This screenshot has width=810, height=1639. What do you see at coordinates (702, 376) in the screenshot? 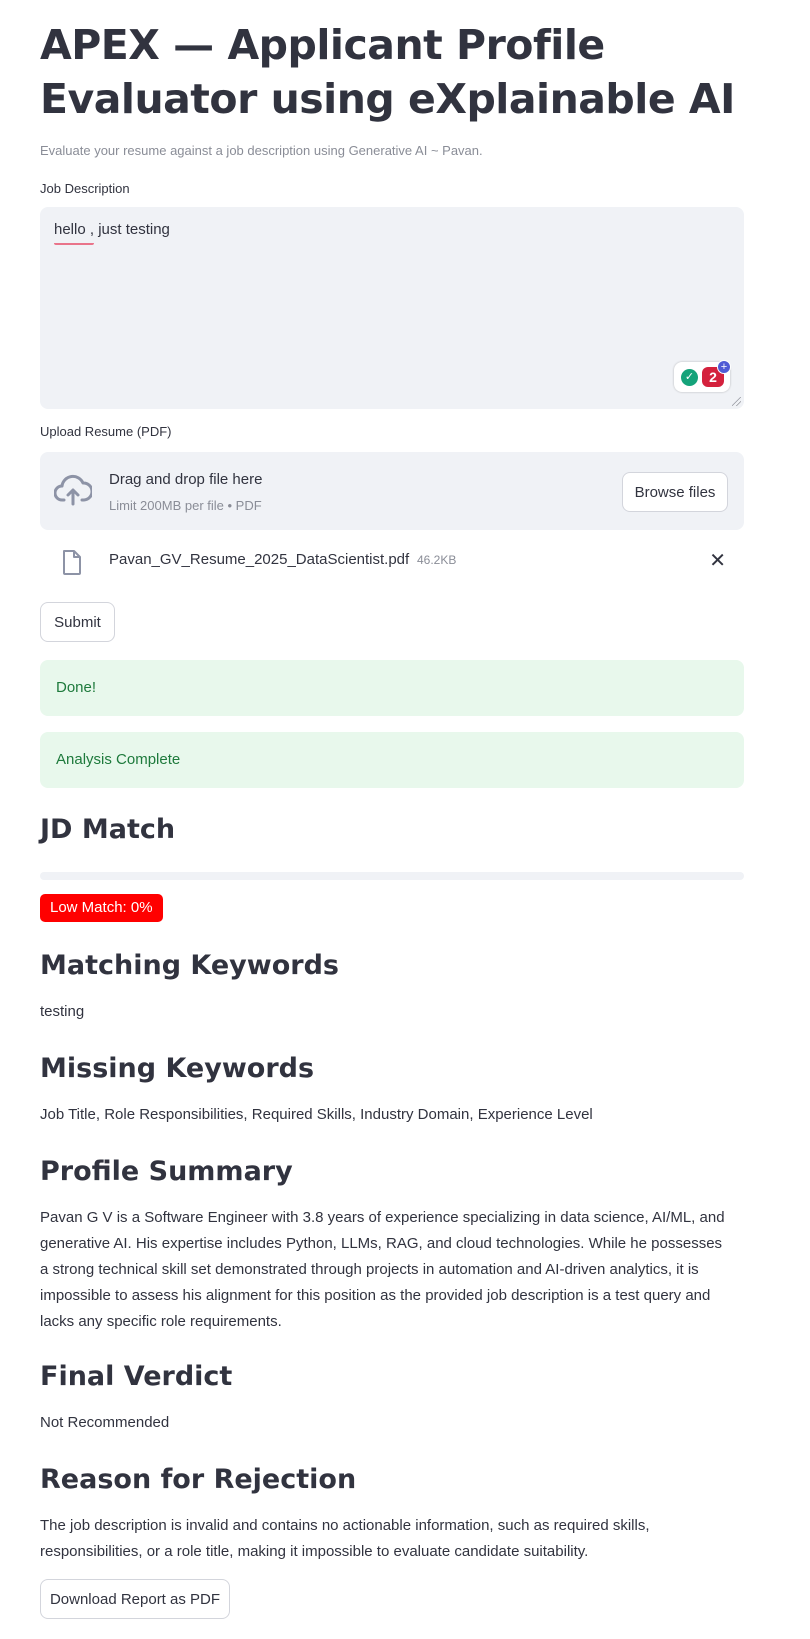
I see `grammar-extension-badge: ✓ 2 +` at bounding box center [702, 376].